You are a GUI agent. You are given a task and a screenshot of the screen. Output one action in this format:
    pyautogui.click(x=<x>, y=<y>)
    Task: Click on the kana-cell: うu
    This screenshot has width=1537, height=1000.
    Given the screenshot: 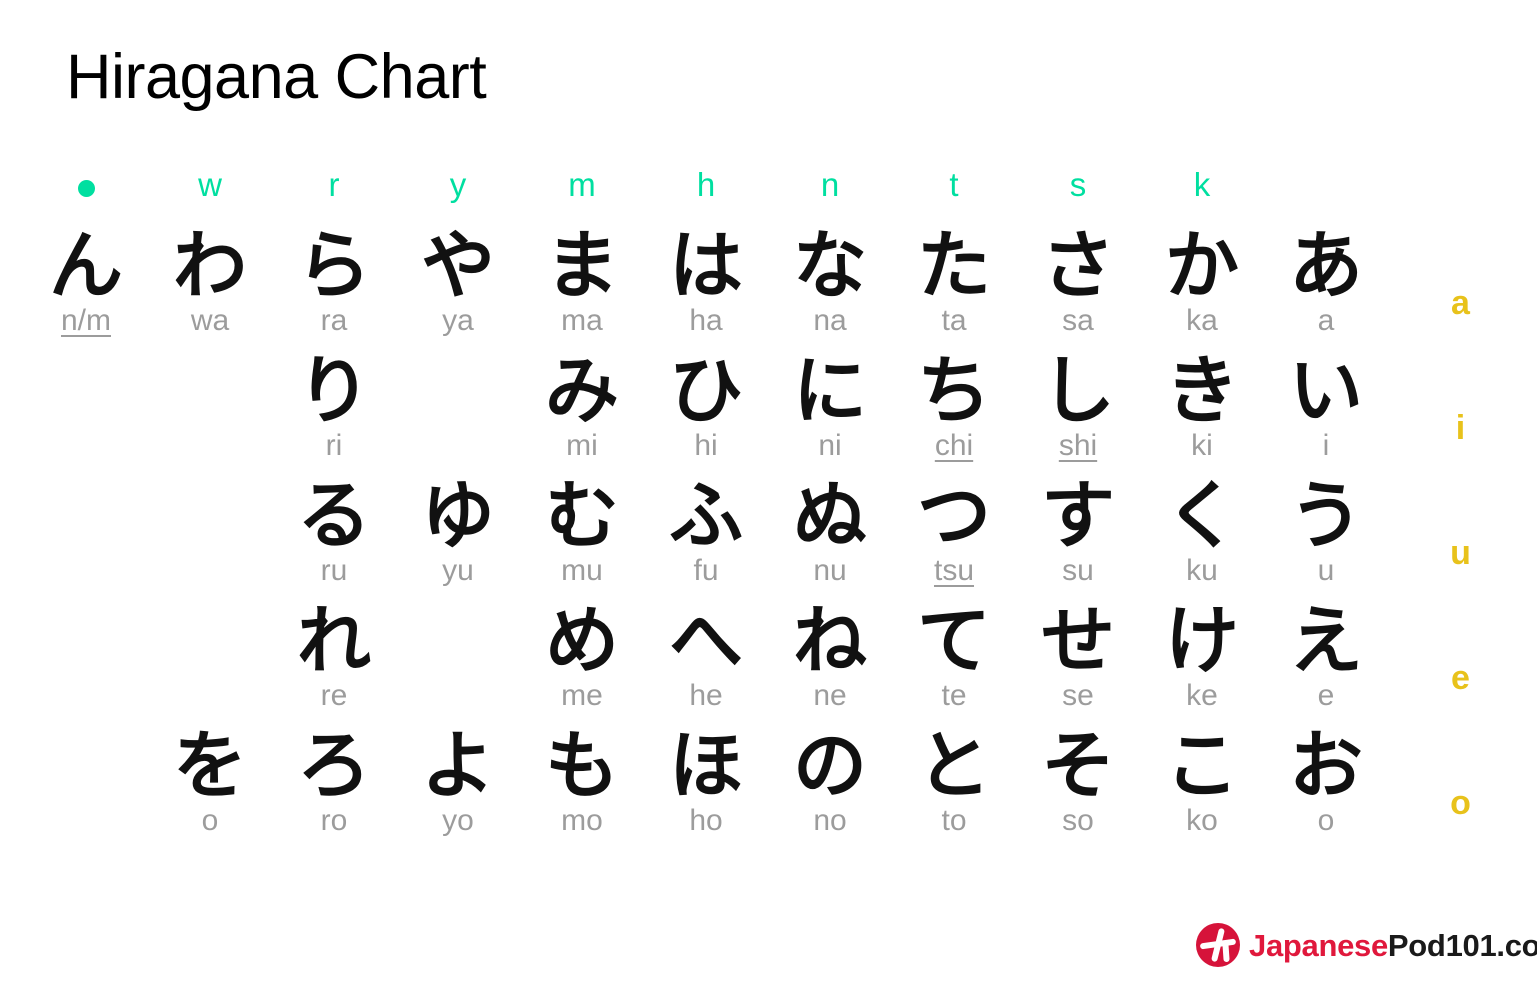 What is the action you would take?
    pyautogui.click(x=1326, y=532)
    